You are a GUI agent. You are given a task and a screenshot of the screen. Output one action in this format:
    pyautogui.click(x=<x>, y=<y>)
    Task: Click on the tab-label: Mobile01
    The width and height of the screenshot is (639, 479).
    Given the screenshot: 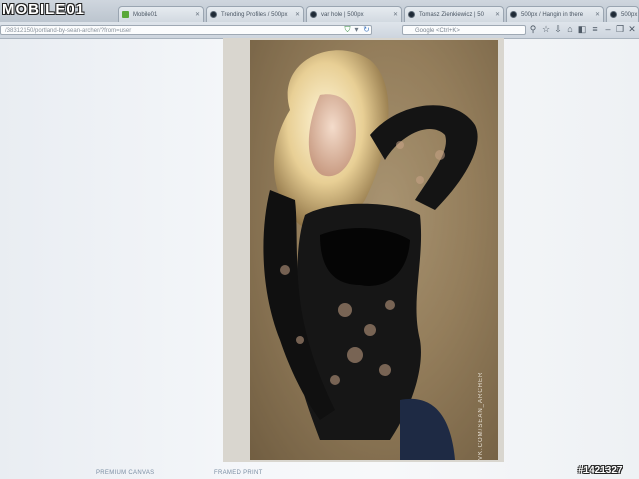 What is the action you would take?
    pyautogui.click(x=145, y=15)
    